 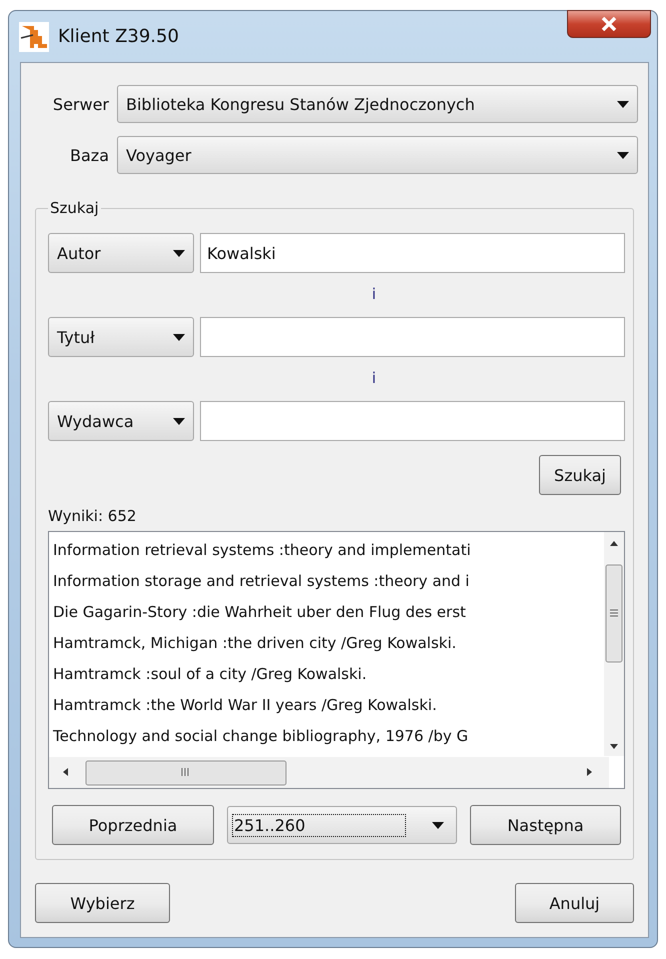 I want to click on range-dropdown: 251..260, so click(x=342, y=825).